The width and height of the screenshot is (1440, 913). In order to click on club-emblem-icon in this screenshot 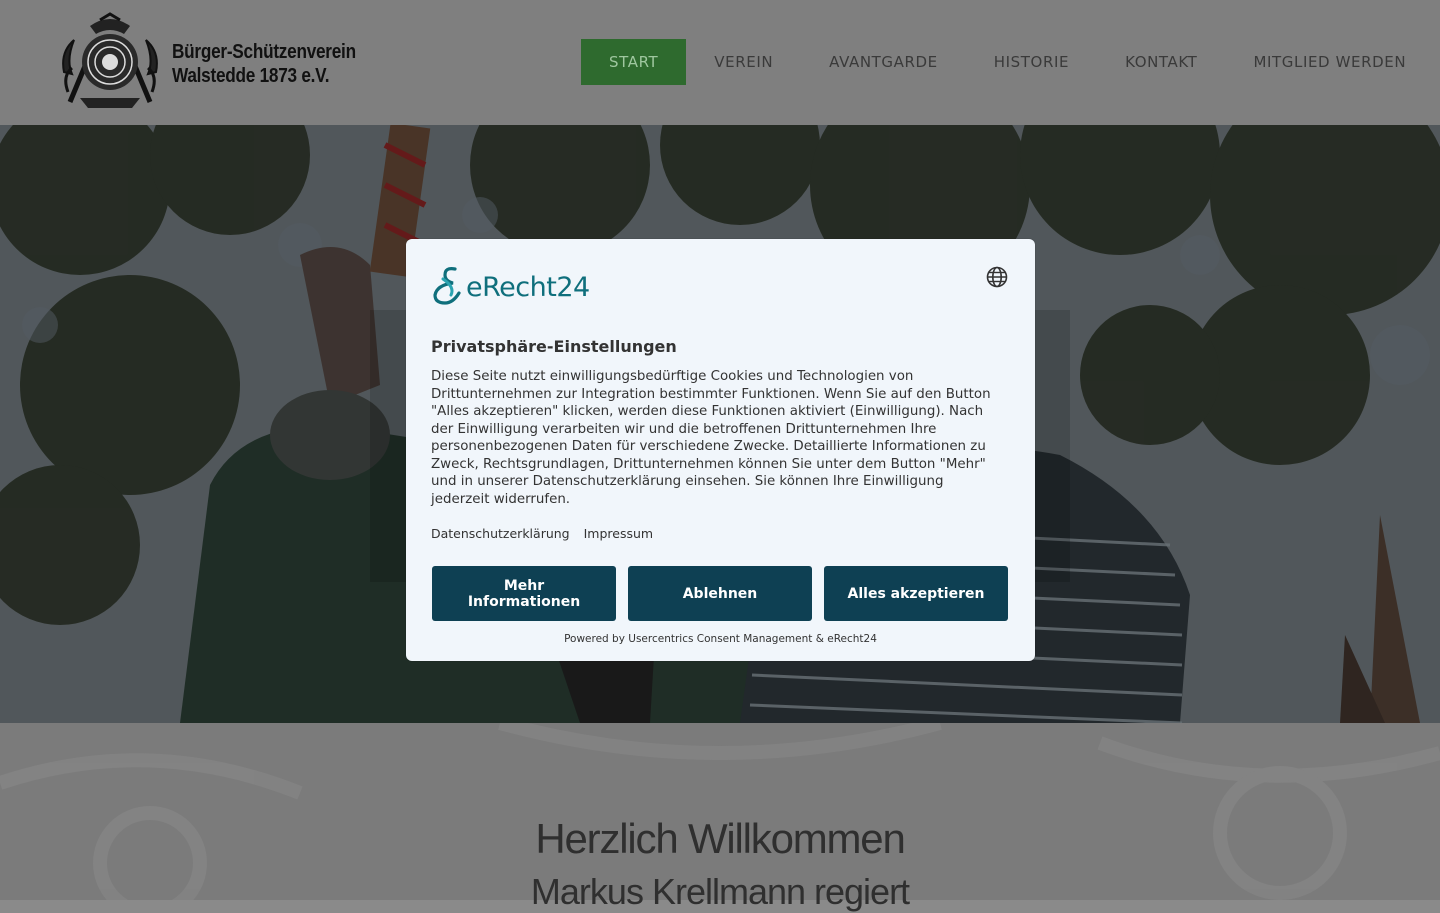, I will do `click(110, 60)`.